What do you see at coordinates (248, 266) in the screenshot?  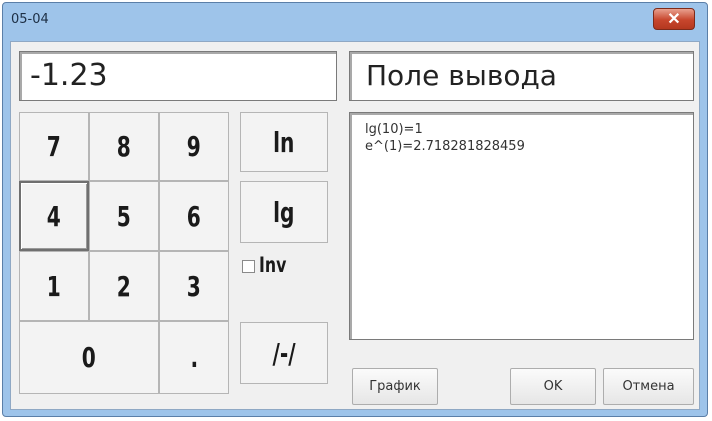 I see `inv-checkbox` at bounding box center [248, 266].